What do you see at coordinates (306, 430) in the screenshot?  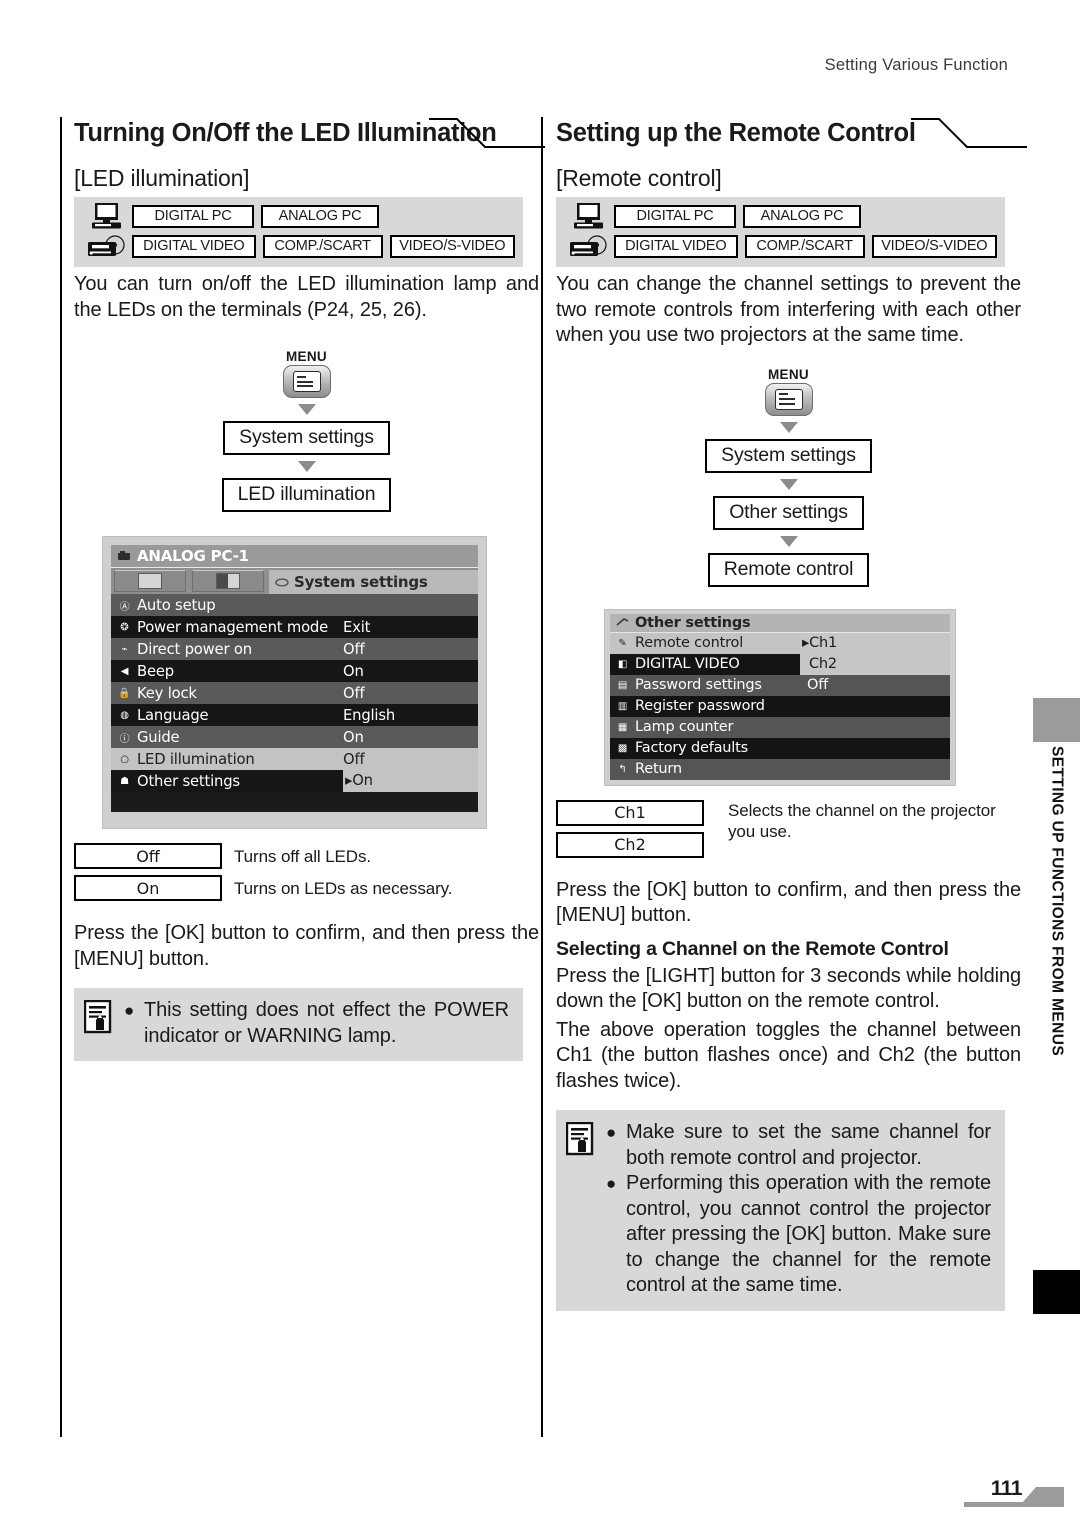 I see `left-flow-diagram: MENU System settings LED illumination` at bounding box center [306, 430].